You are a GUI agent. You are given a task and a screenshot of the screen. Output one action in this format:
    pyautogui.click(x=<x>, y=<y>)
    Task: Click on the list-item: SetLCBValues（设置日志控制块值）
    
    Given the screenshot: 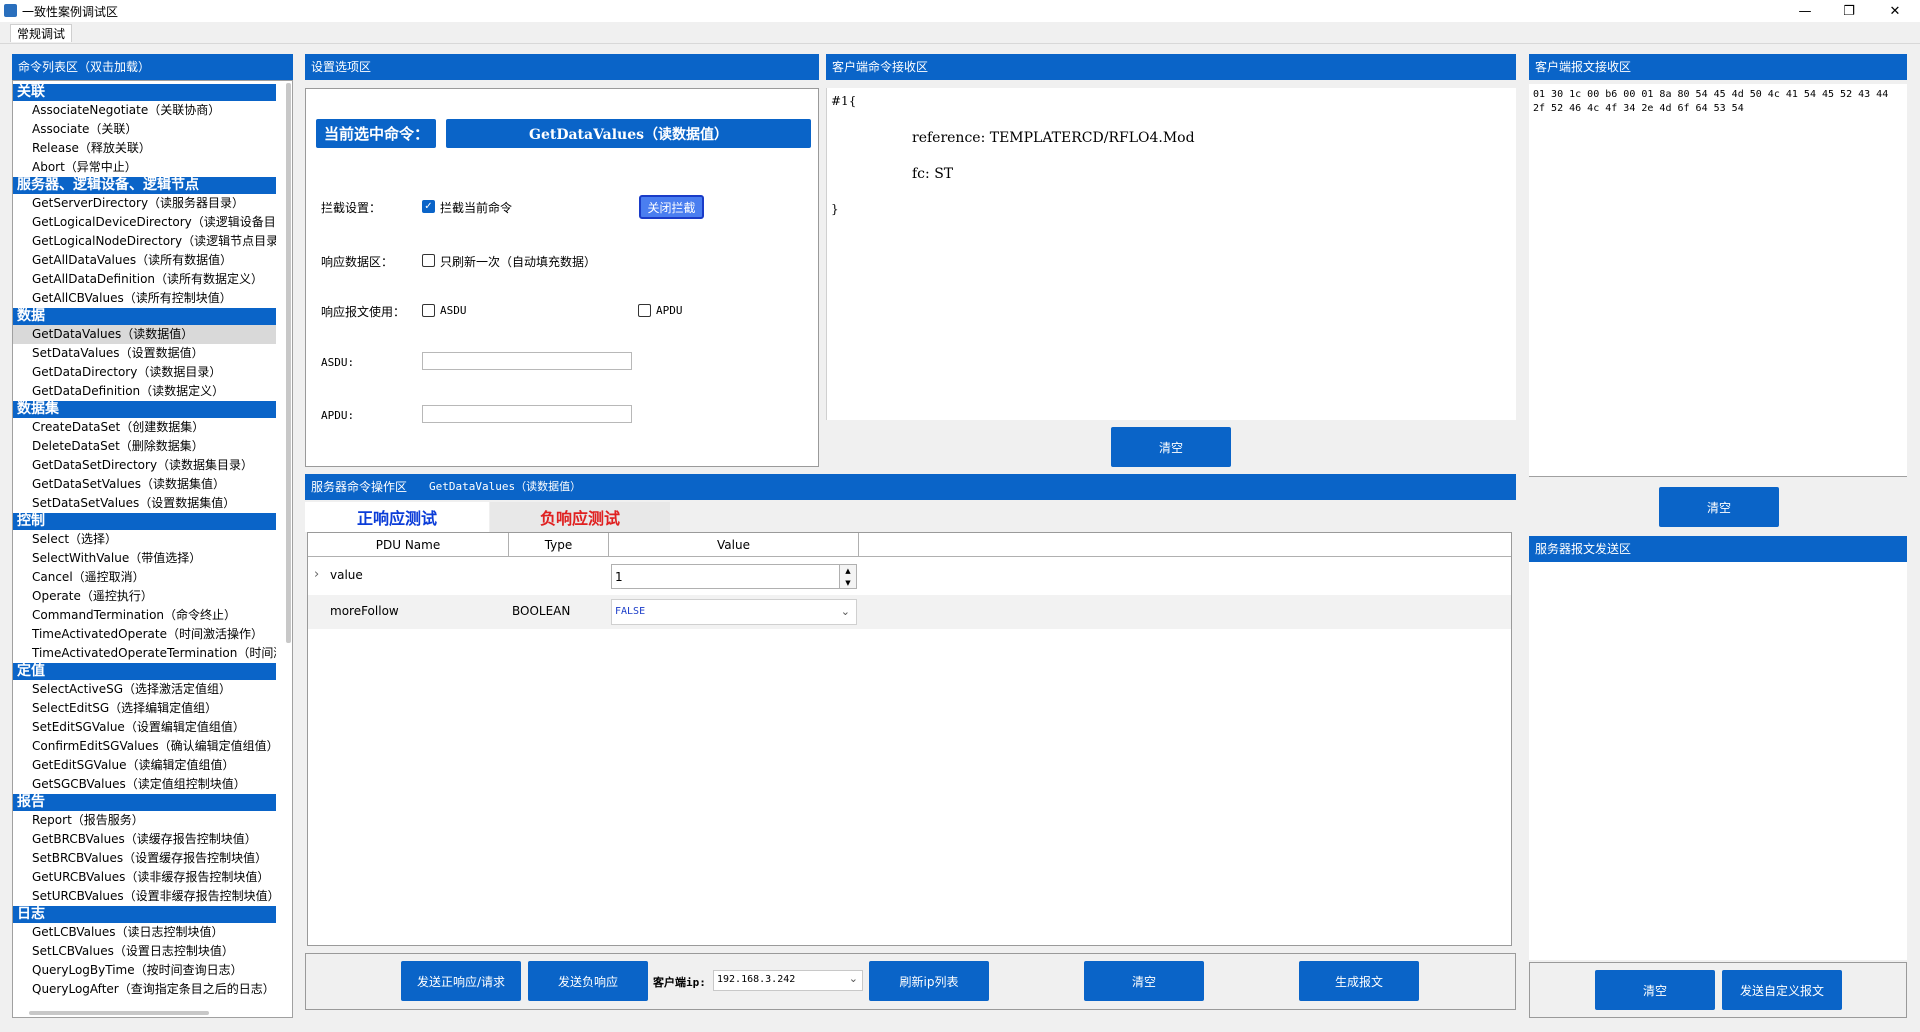 What is the action you would take?
    pyautogui.click(x=144, y=951)
    